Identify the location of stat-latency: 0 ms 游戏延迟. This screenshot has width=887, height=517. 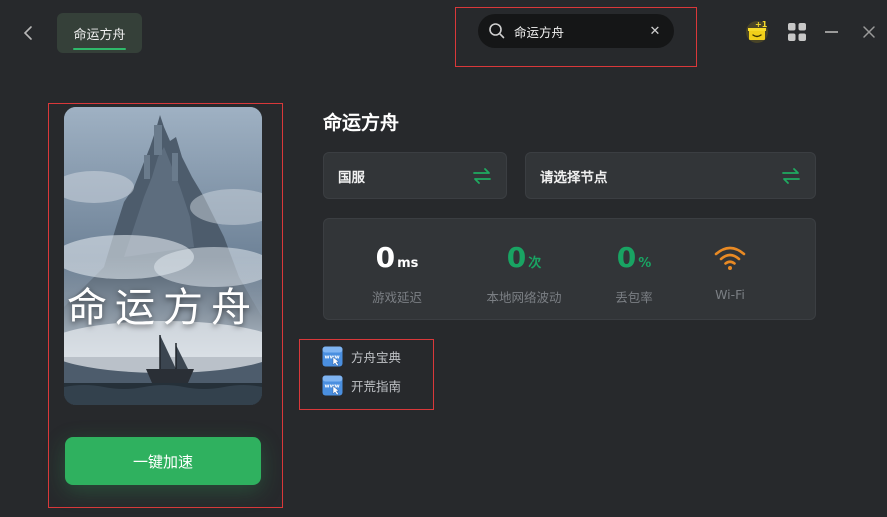
(397, 273).